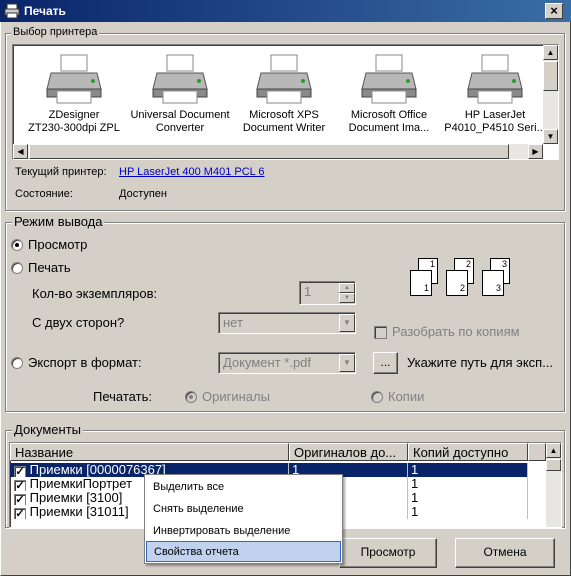 The height and width of the screenshot is (576, 571). I want to click on documents-scroll-up: ▲, so click(553, 450).